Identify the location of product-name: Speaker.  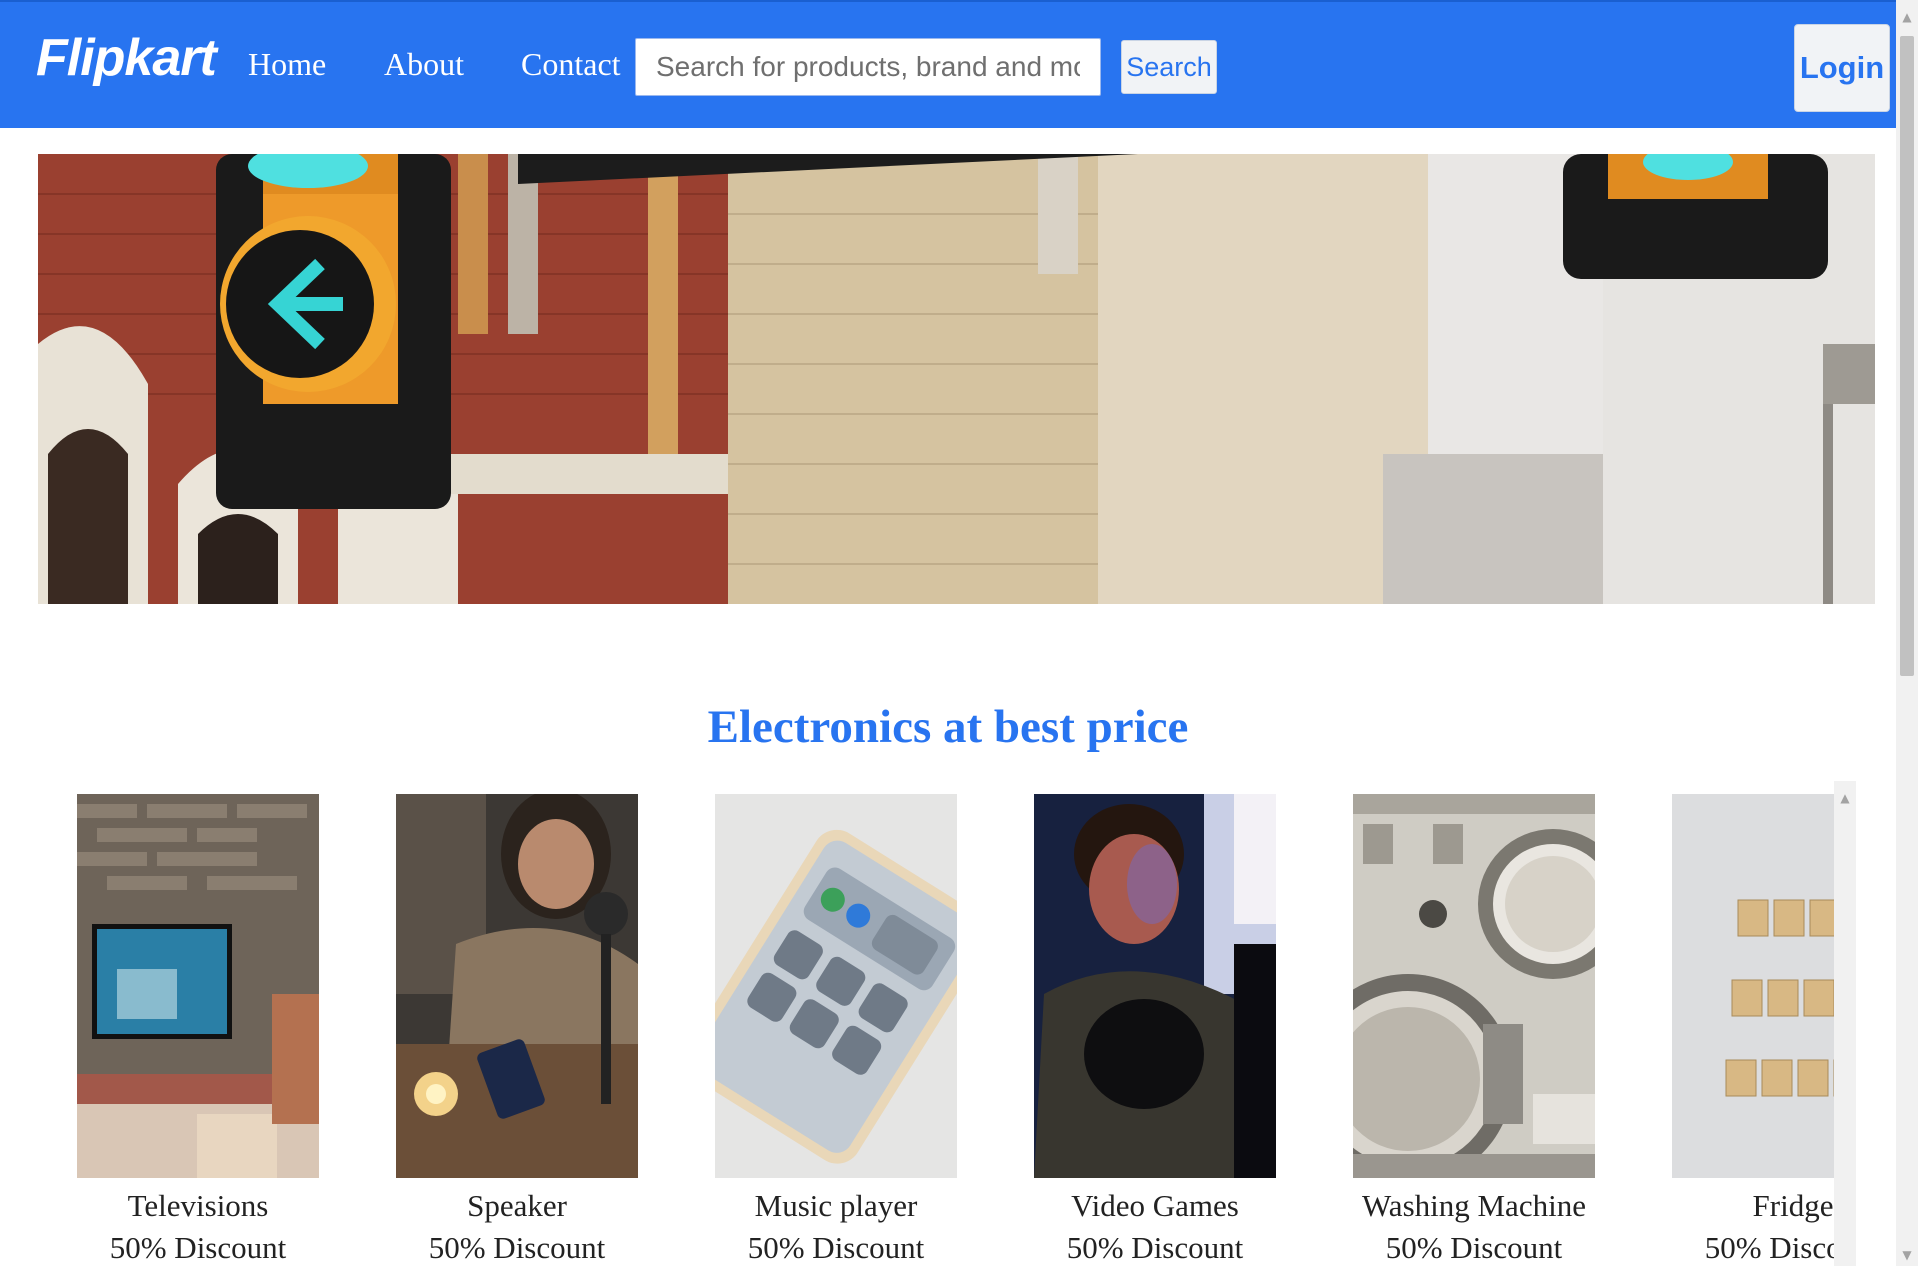
(517, 1205).